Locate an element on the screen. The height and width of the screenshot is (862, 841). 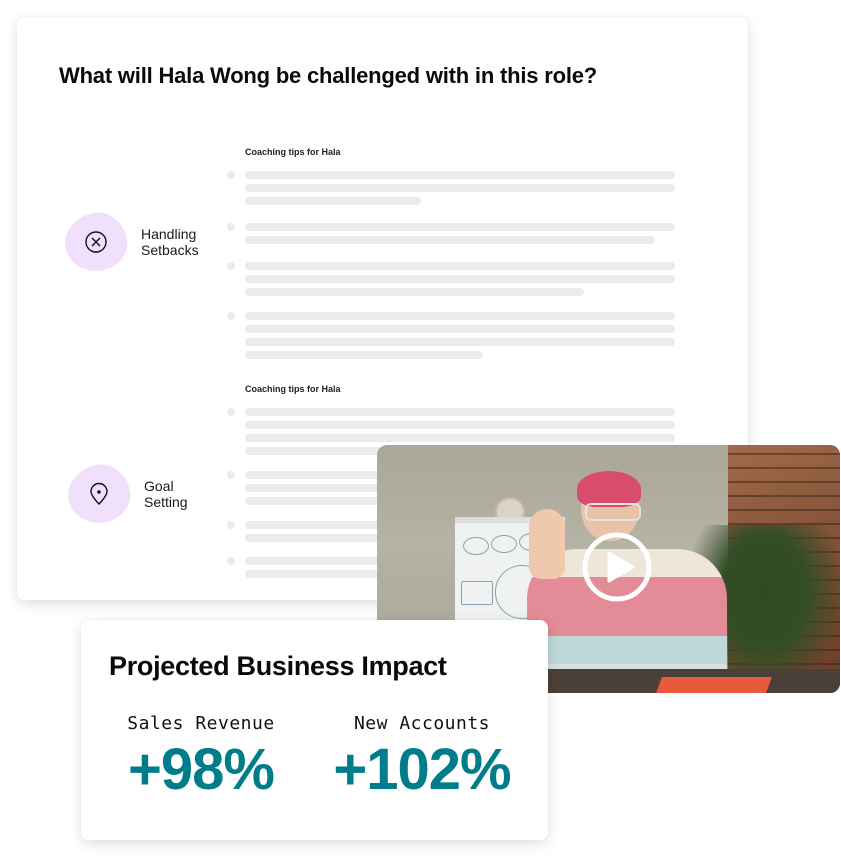
x-circle-icon is located at coordinates (96, 242).